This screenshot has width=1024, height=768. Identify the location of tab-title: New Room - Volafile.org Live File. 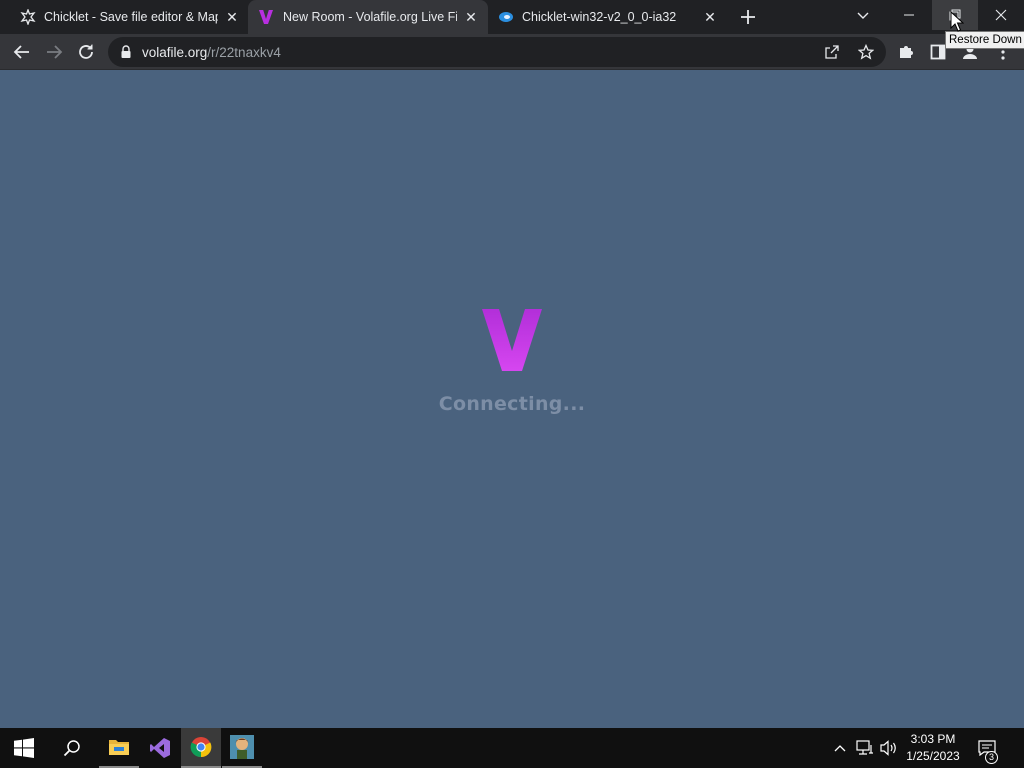
(370, 17).